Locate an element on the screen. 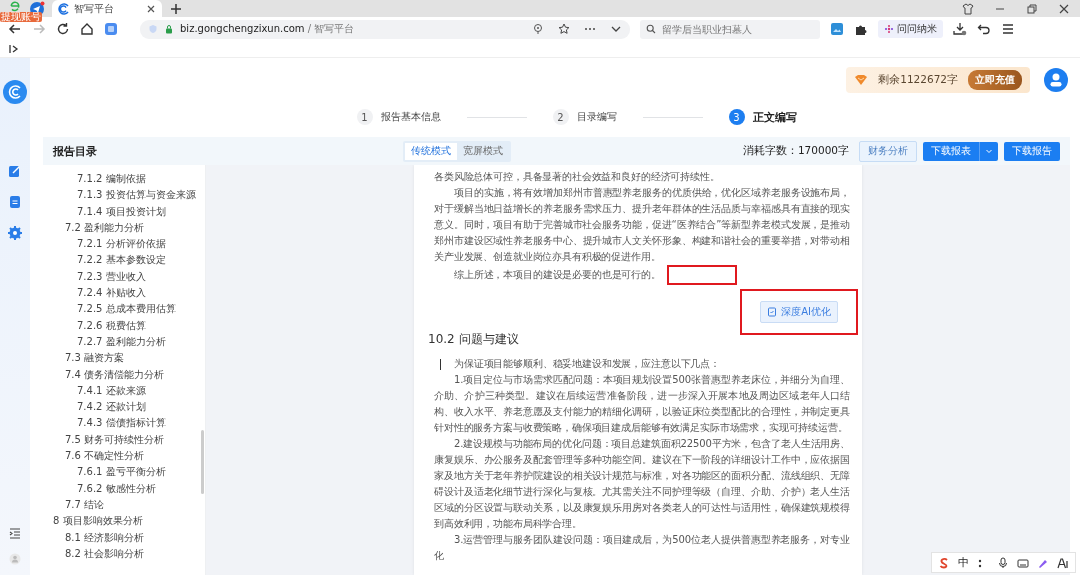 Image resolution: width=1080 pixels, height=575 pixels. toc-item: 7.2.7 盈利能力分析 is located at coordinates (122, 342).